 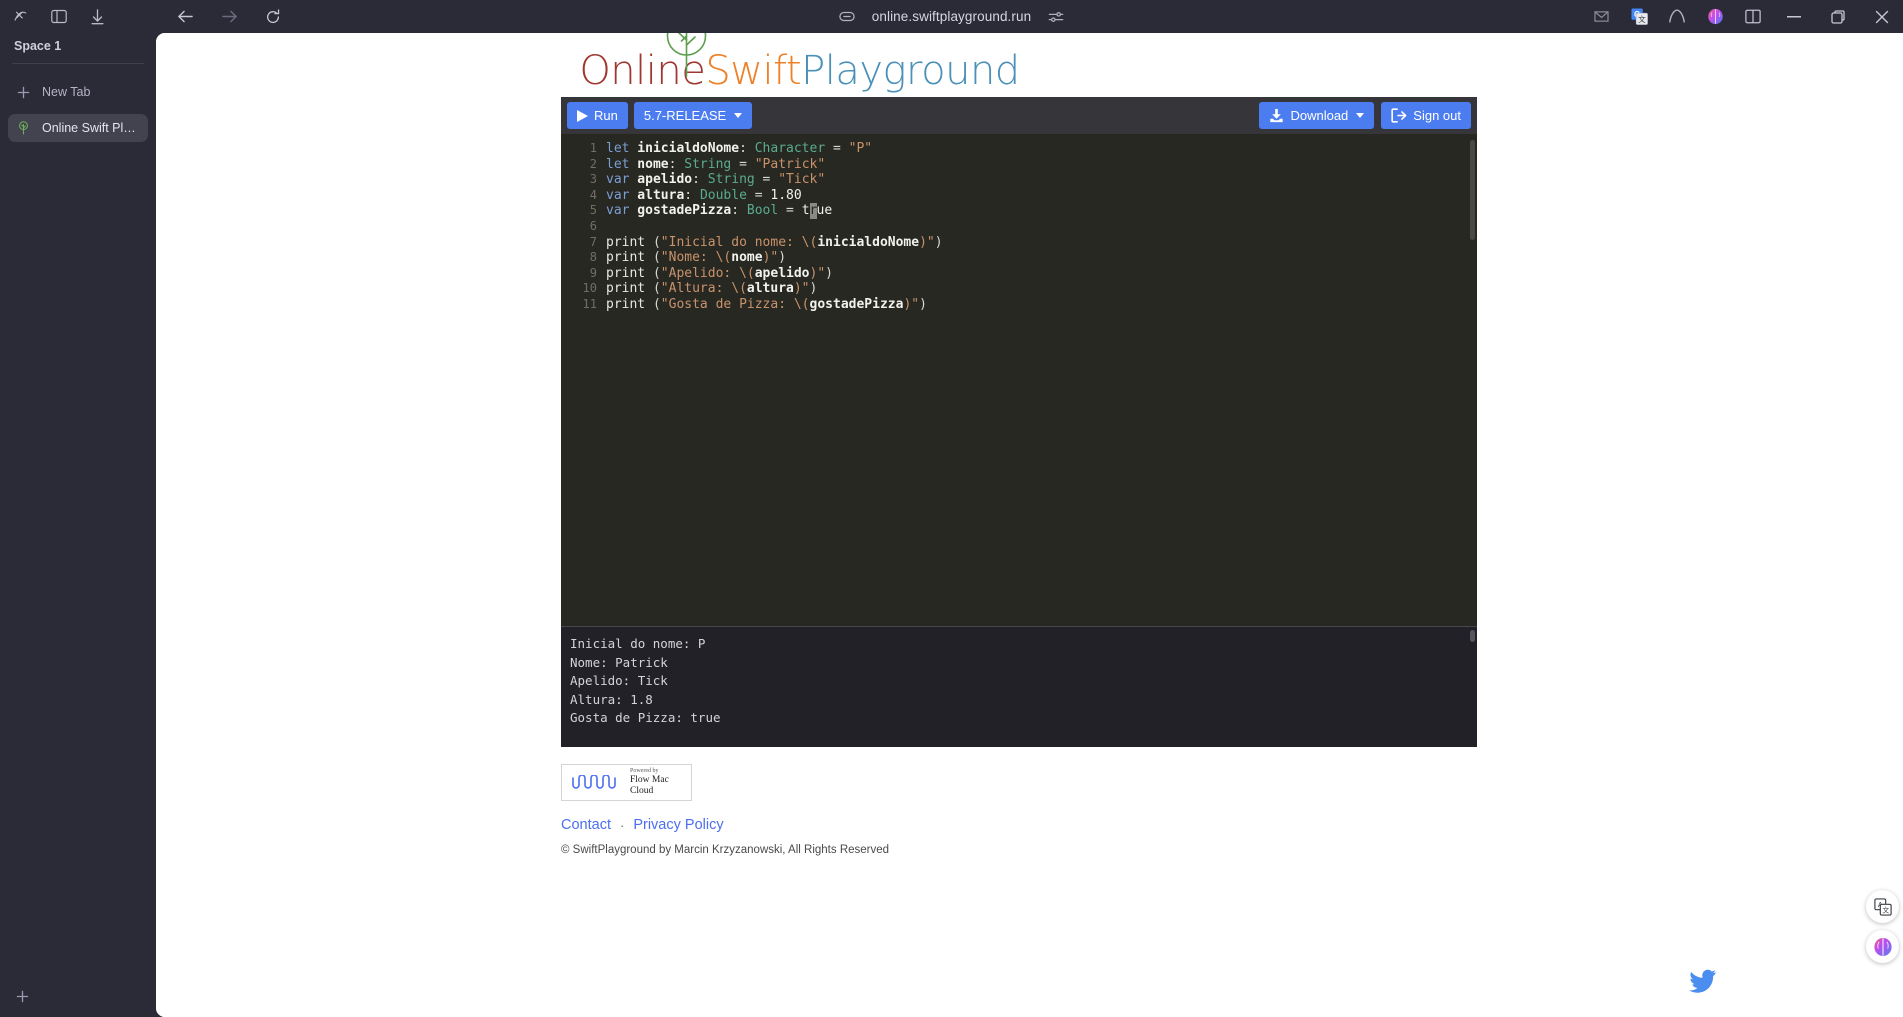 What do you see at coordinates (762, 211) in the screenshot?
I see `code-token: Bool` at bounding box center [762, 211].